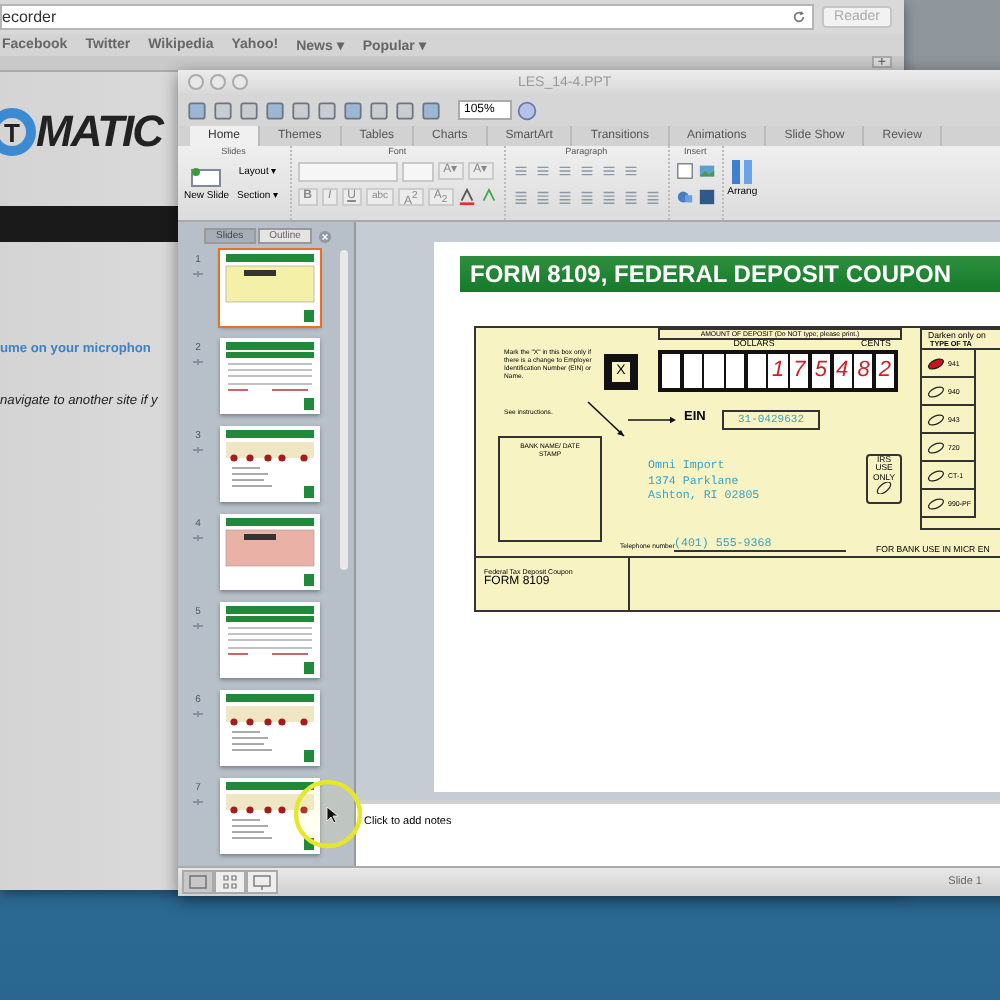  Describe the element at coordinates (466, 197) in the screenshot. I see `font-color-icon` at that location.